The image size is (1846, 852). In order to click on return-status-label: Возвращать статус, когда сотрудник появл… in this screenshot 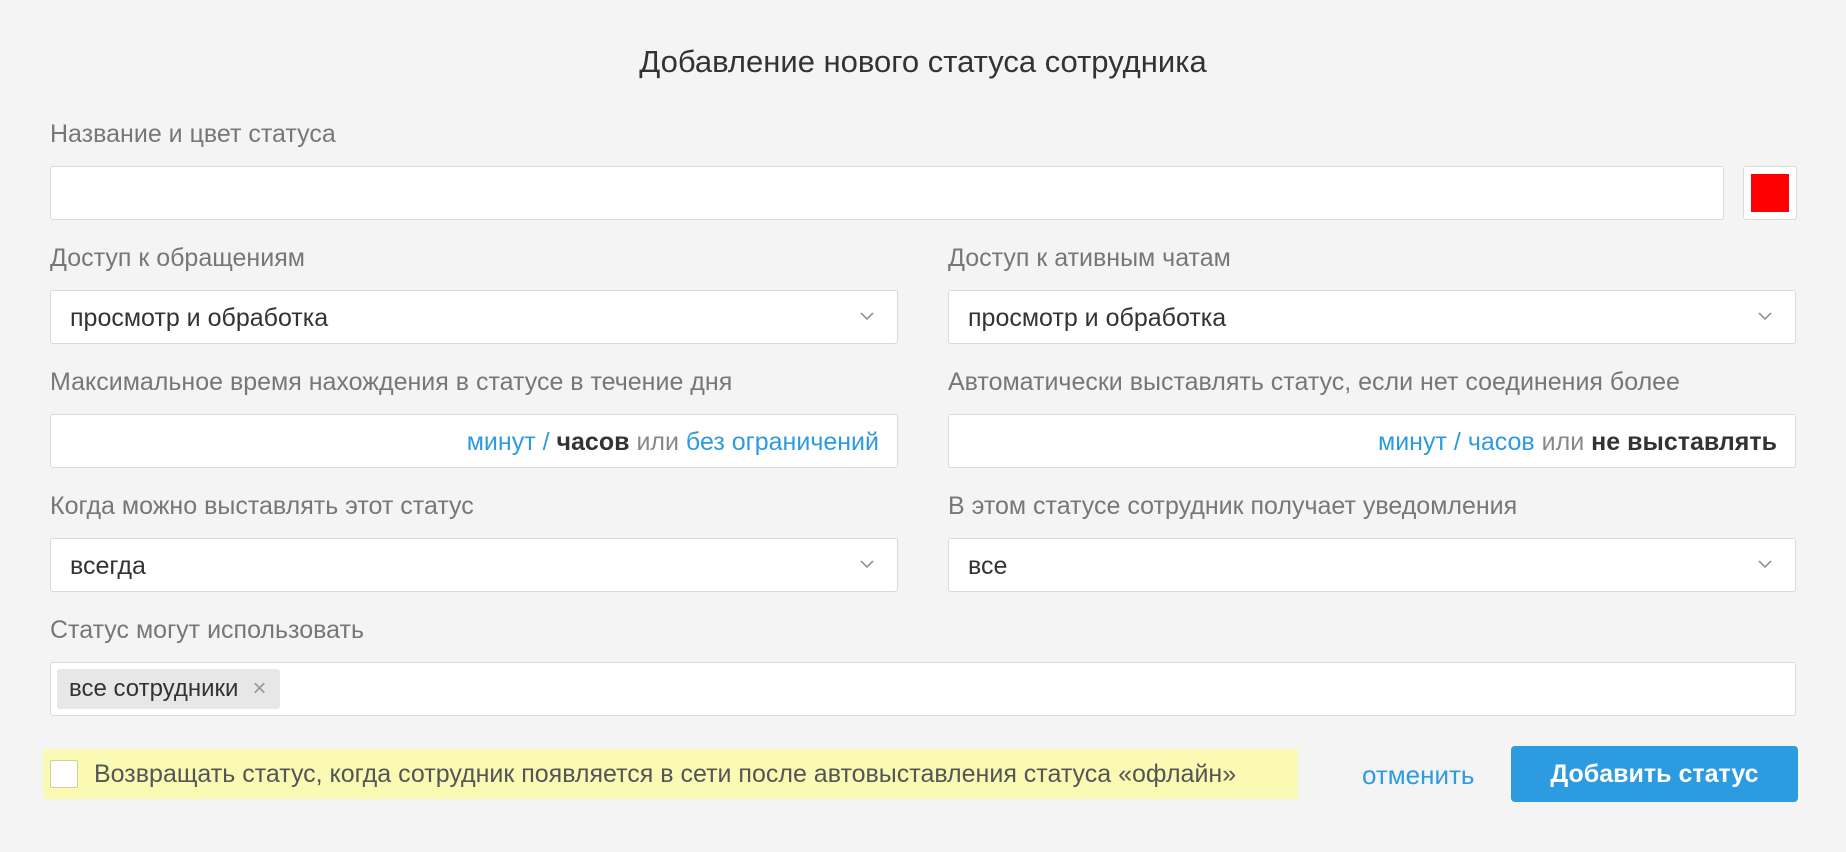, I will do `click(665, 773)`.